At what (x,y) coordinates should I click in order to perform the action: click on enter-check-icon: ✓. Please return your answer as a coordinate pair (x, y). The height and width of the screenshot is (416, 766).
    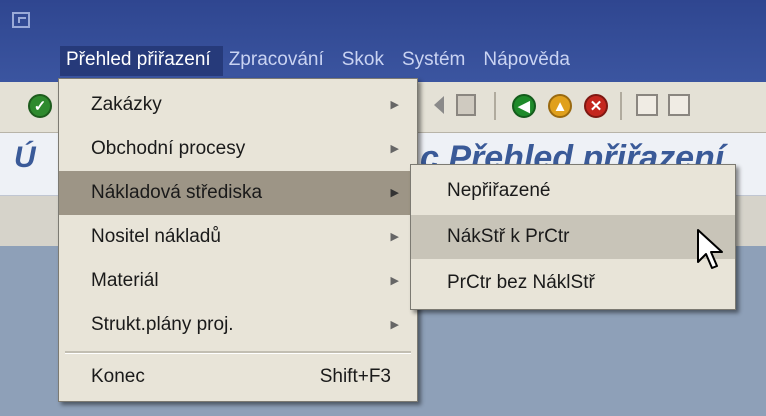
    Looking at the image, I should click on (40, 106).